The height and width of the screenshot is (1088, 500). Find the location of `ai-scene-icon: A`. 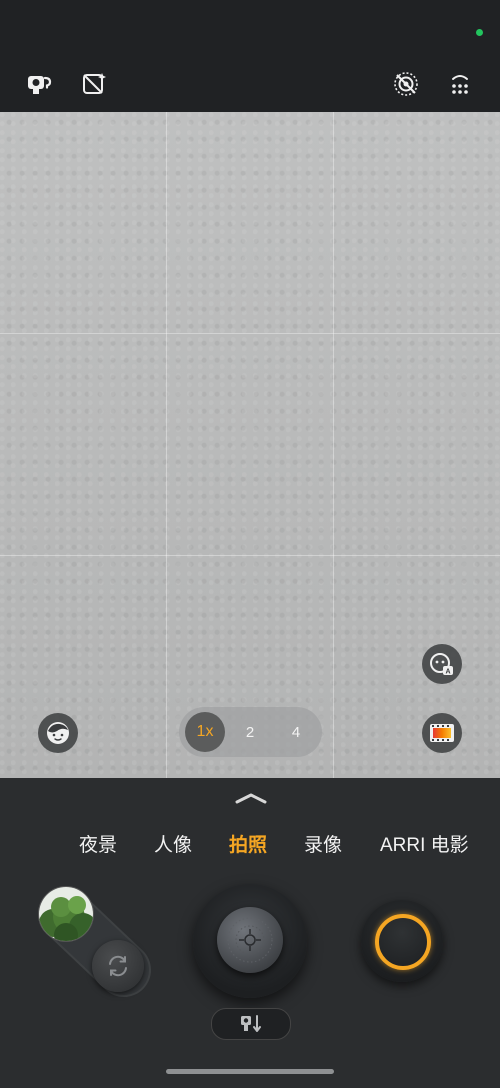

ai-scene-icon: A is located at coordinates (441, 664).